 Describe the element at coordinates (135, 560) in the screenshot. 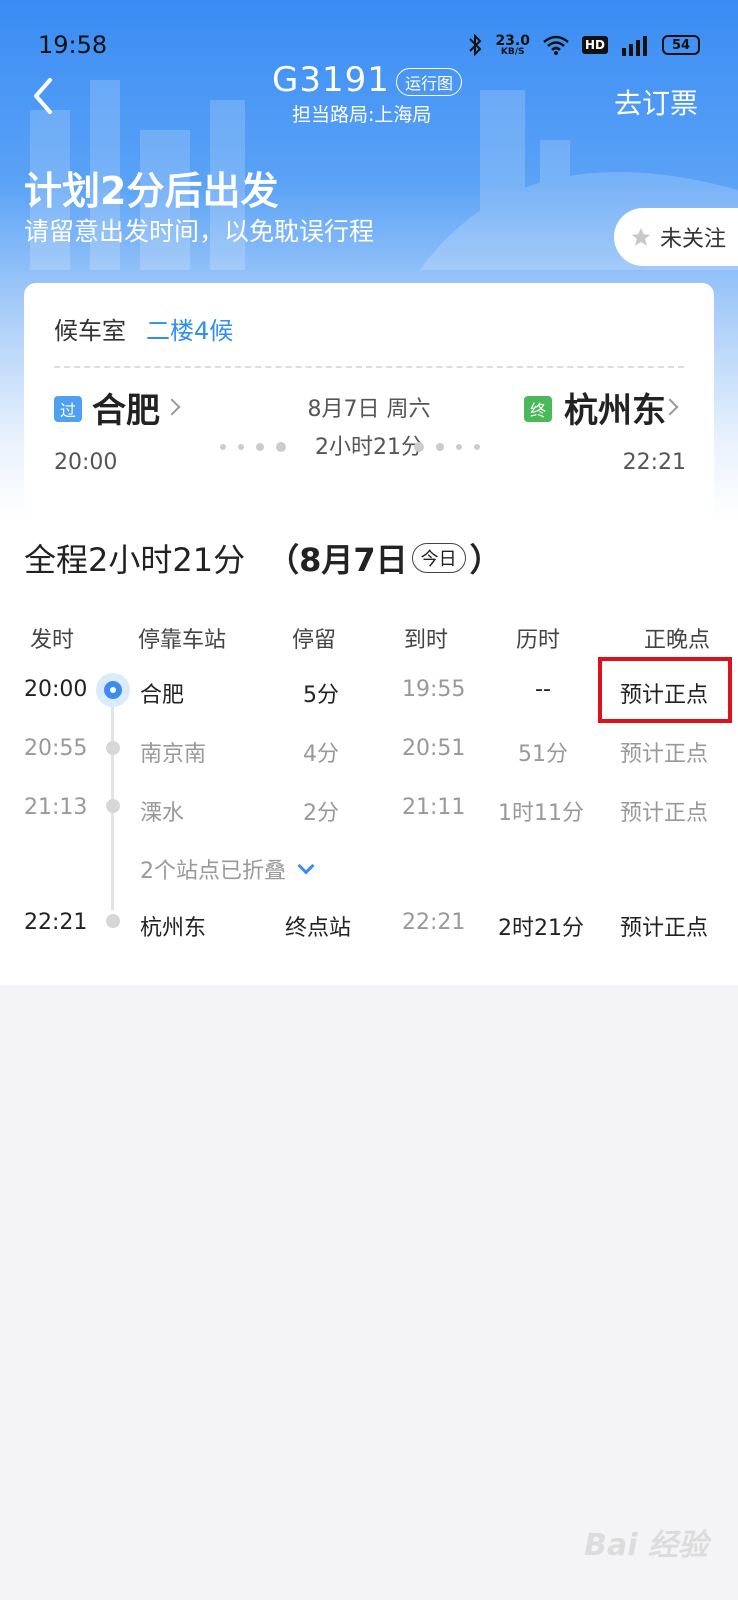

I see `total-duration: 全程2小时21分` at that location.